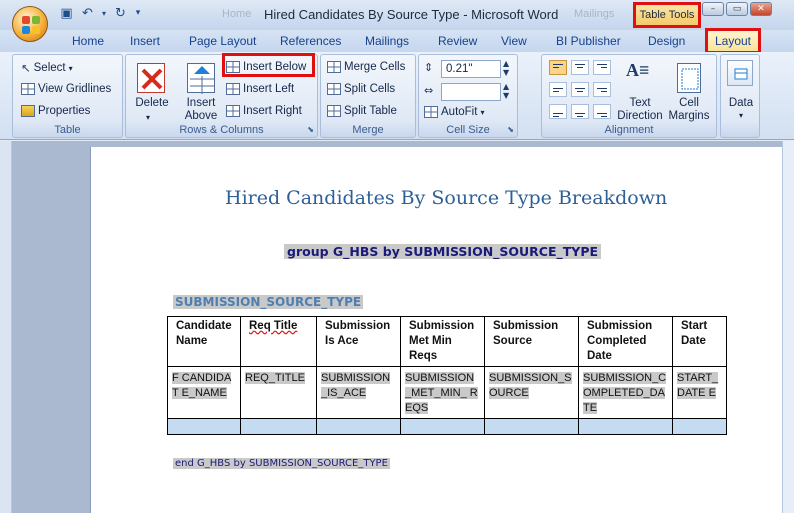 This screenshot has height=513, width=794. I want to click on cell-size-group: ⇕ 0.21" ▲ ▼ ⇔ ▲ ▼ AutoFit ▾ Cell Size ⬊, so click(468, 96).